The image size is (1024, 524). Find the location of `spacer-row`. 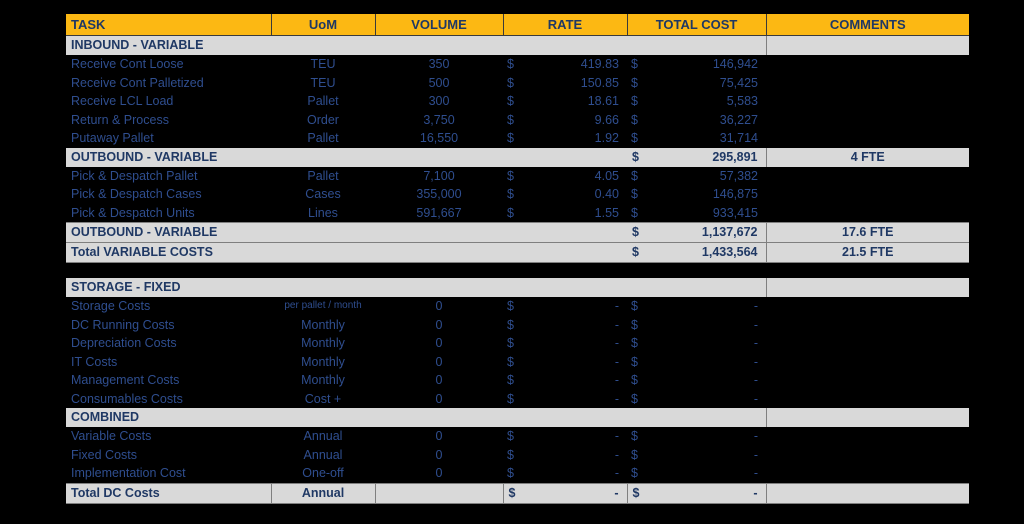

spacer-row is located at coordinates (517, 270).